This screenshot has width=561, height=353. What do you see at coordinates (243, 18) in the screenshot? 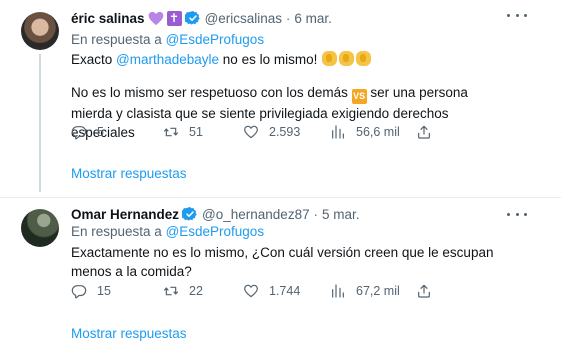
I see `user-handle: @ericsalinas` at bounding box center [243, 18].